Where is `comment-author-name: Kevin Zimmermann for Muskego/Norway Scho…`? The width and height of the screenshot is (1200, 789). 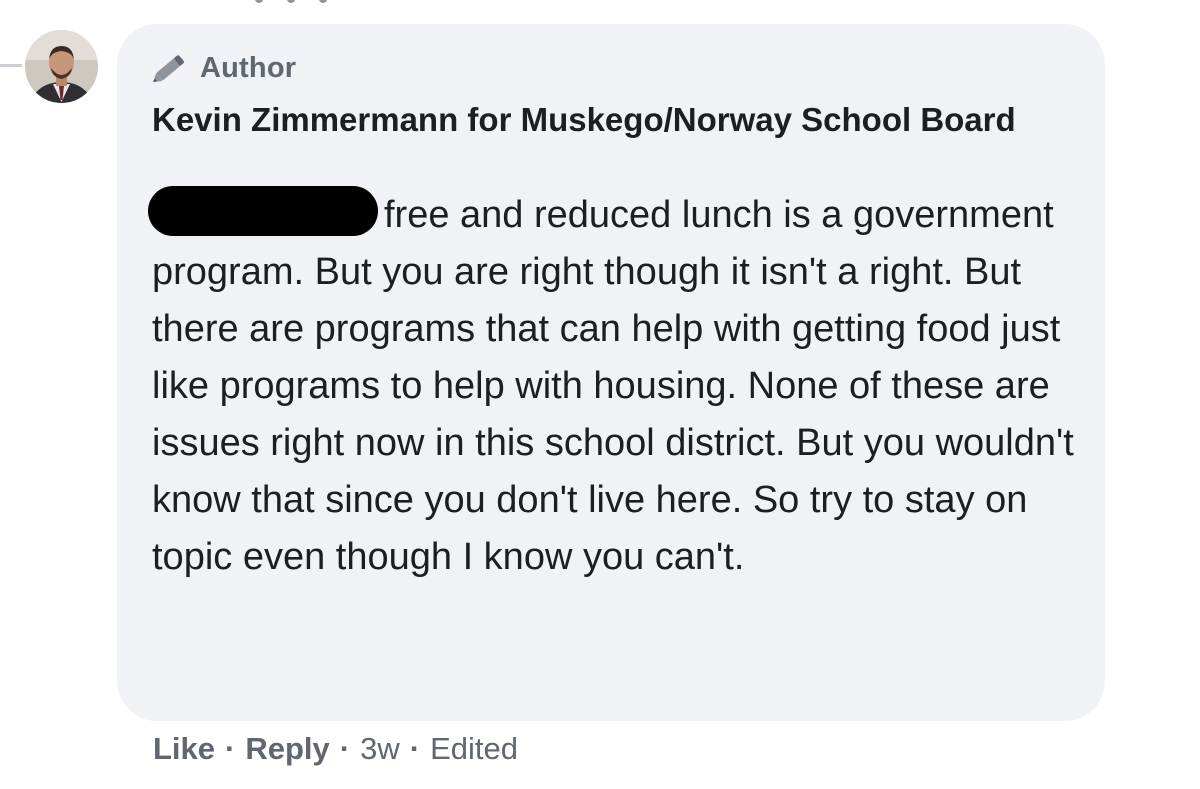
comment-author-name: Kevin Zimmermann for Muskego/Norway Scho… is located at coordinates (617, 120).